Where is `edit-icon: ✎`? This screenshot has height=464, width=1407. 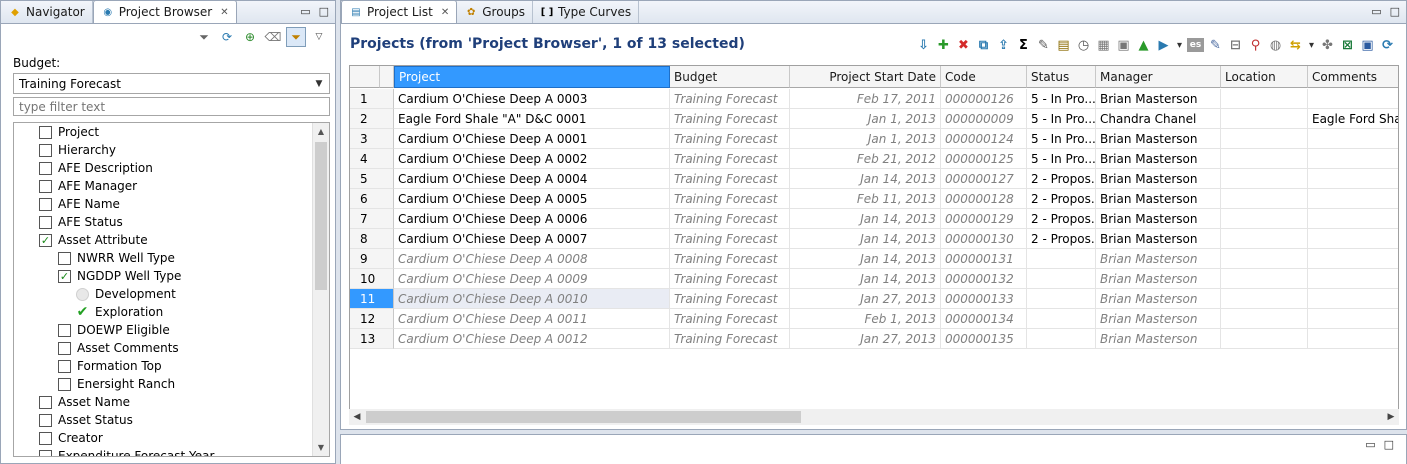
edit-icon: ✎ is located at coordinates (1043, 45).